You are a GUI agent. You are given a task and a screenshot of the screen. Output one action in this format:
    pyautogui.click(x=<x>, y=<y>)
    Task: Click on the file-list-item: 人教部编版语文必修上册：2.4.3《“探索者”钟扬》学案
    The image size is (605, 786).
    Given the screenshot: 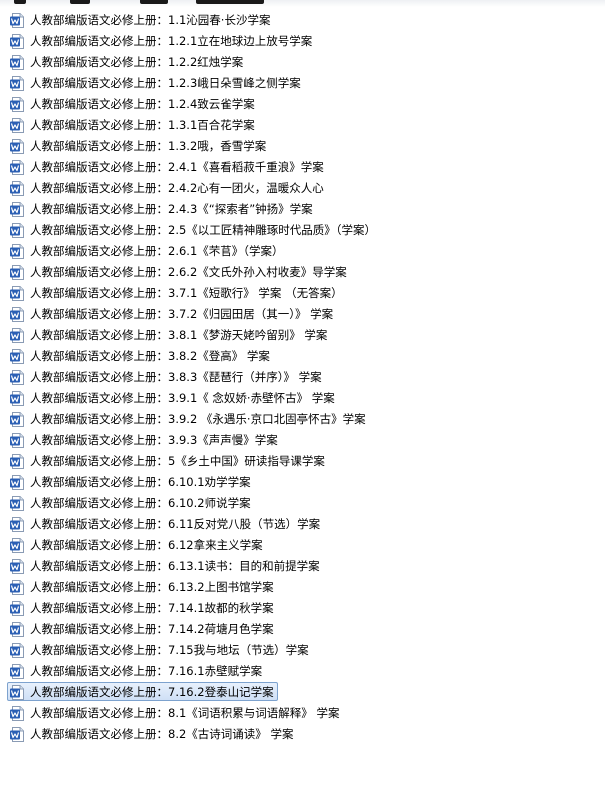 What is the action you would take?
    pyautogui.click(x=302, y=209)
    